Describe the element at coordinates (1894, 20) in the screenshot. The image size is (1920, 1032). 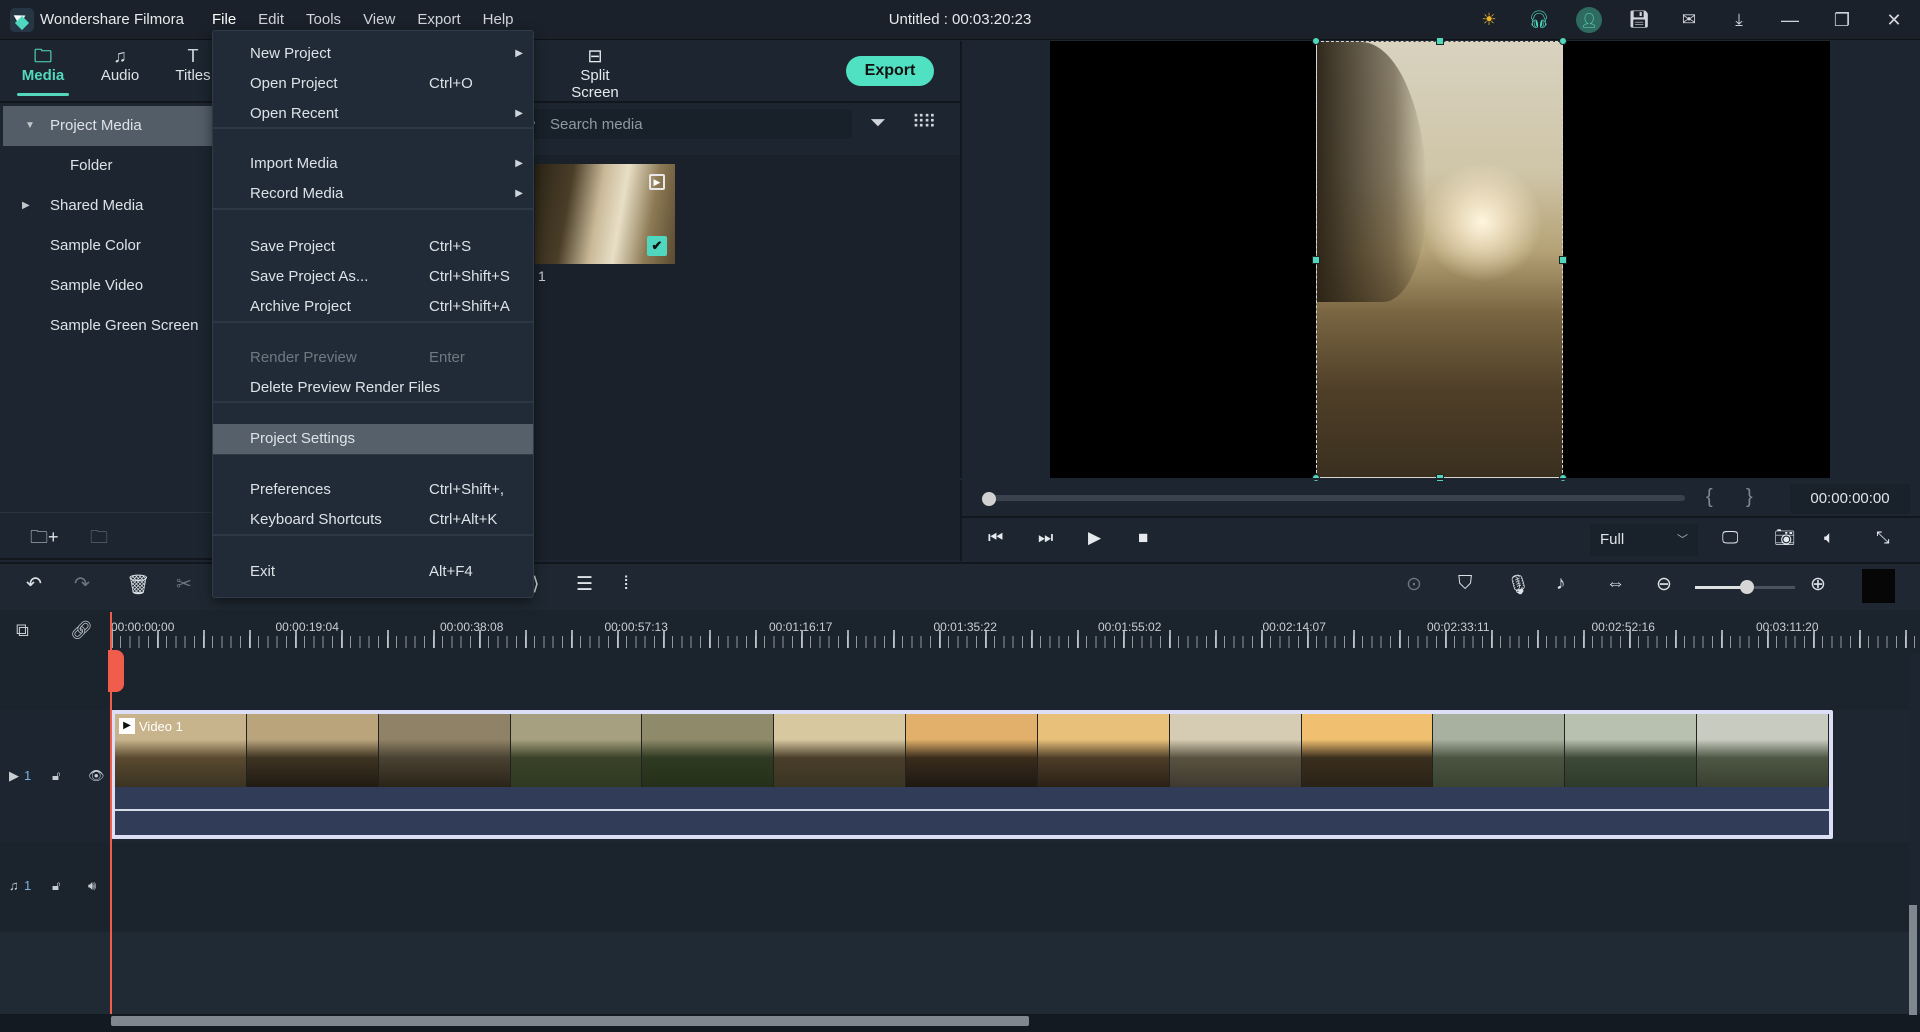
I see `close-button: ✕` at that location.